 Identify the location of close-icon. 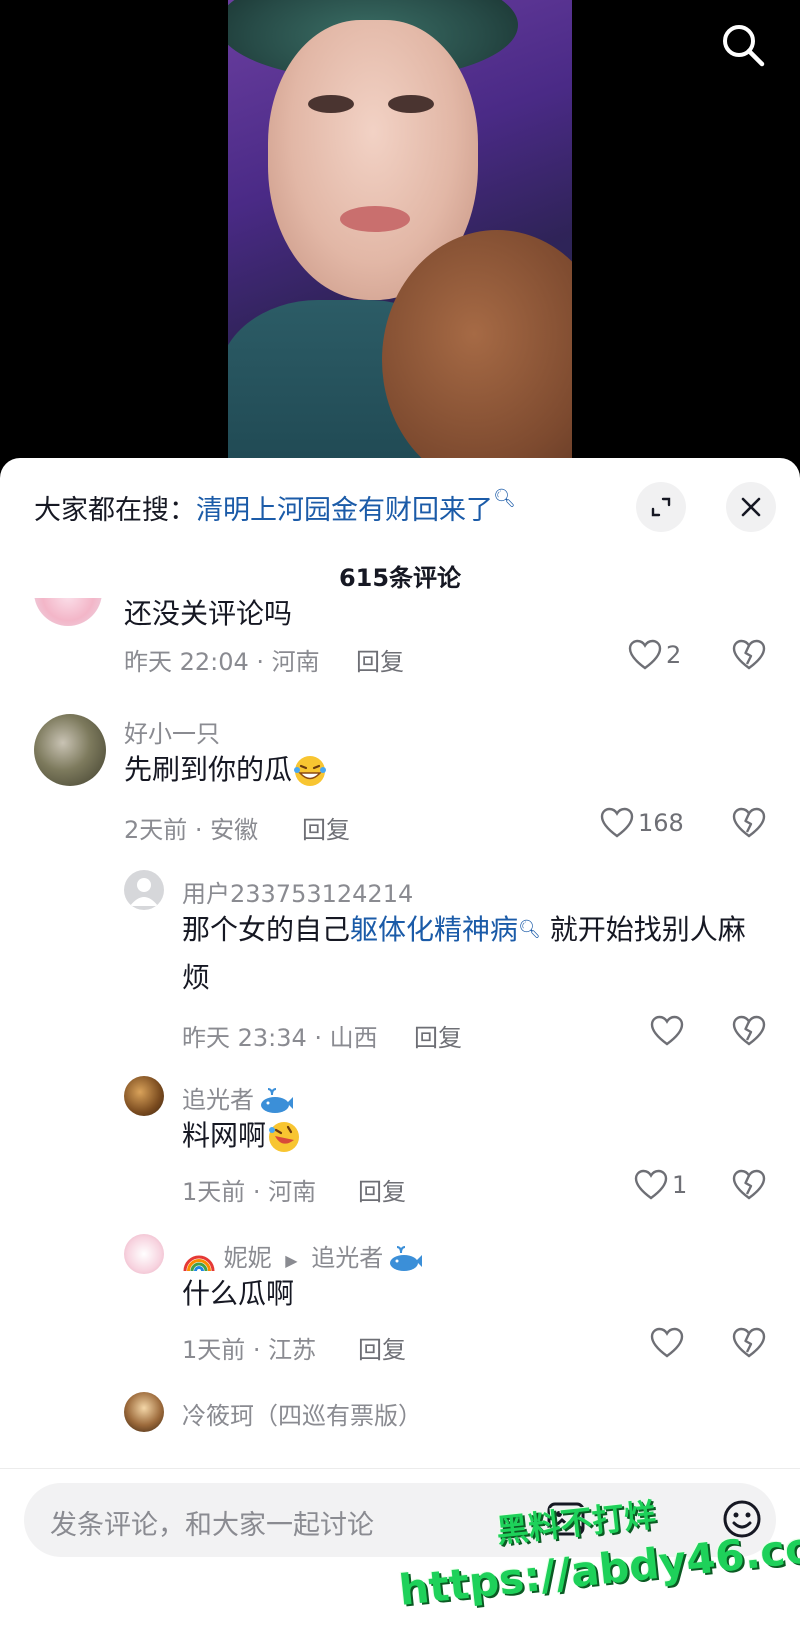
(751, 507).